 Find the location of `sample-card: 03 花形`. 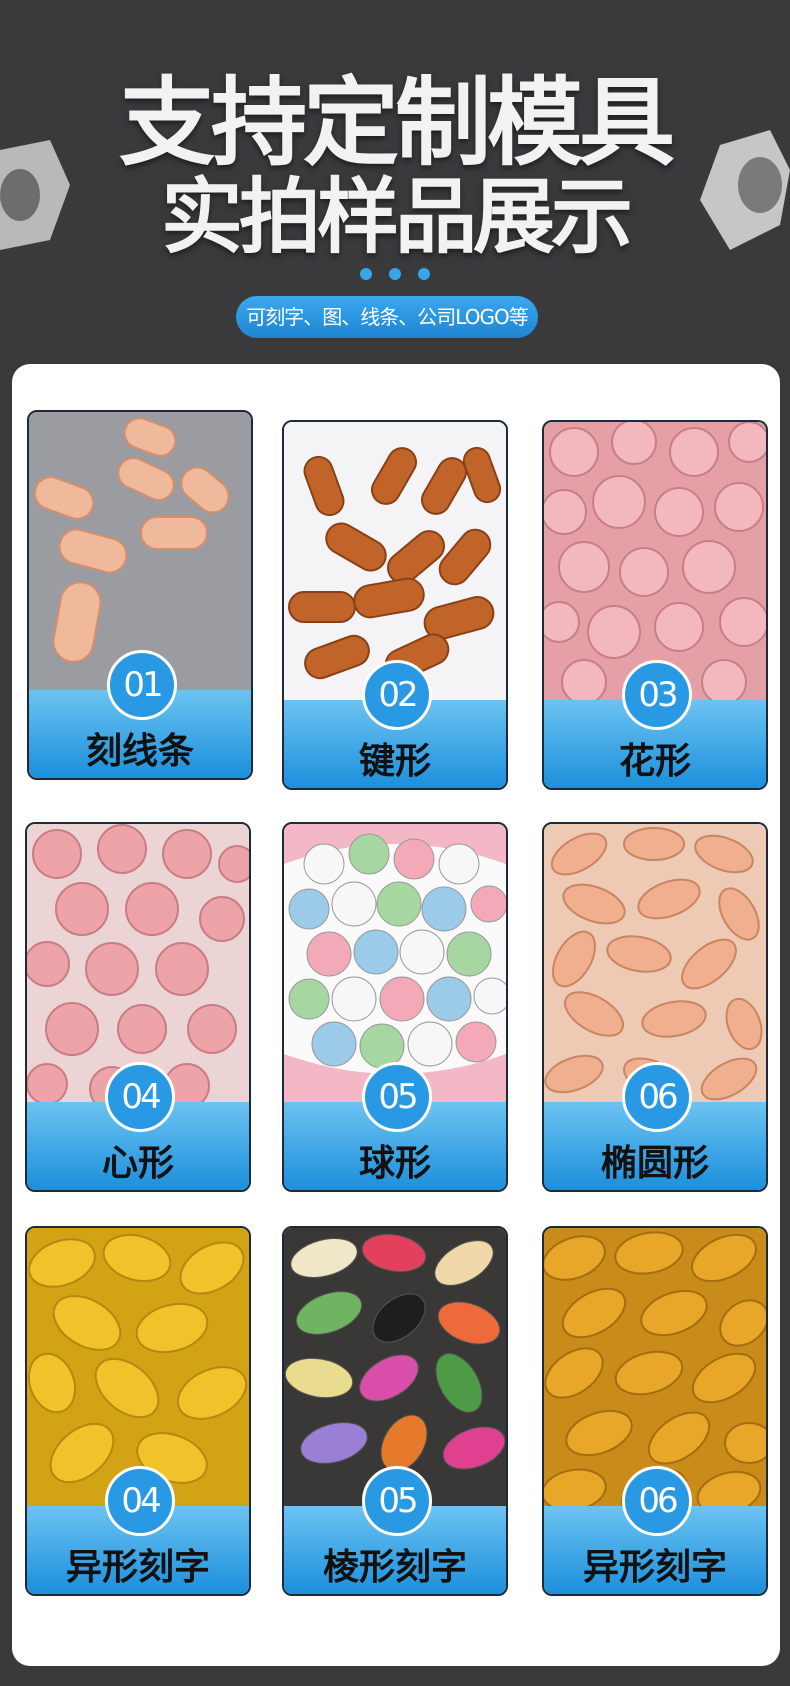

sample-card: 03 花形 is located at coordinates (655, 605).